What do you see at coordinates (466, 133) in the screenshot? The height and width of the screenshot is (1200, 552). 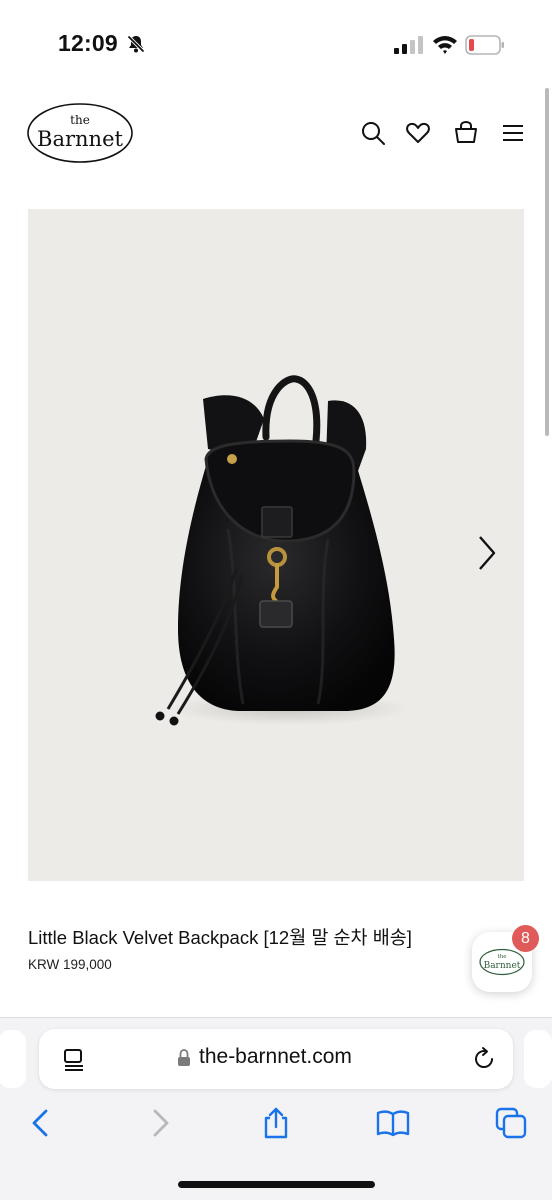 I see `shopping-bag-icon` at bounding box center [466, 133].